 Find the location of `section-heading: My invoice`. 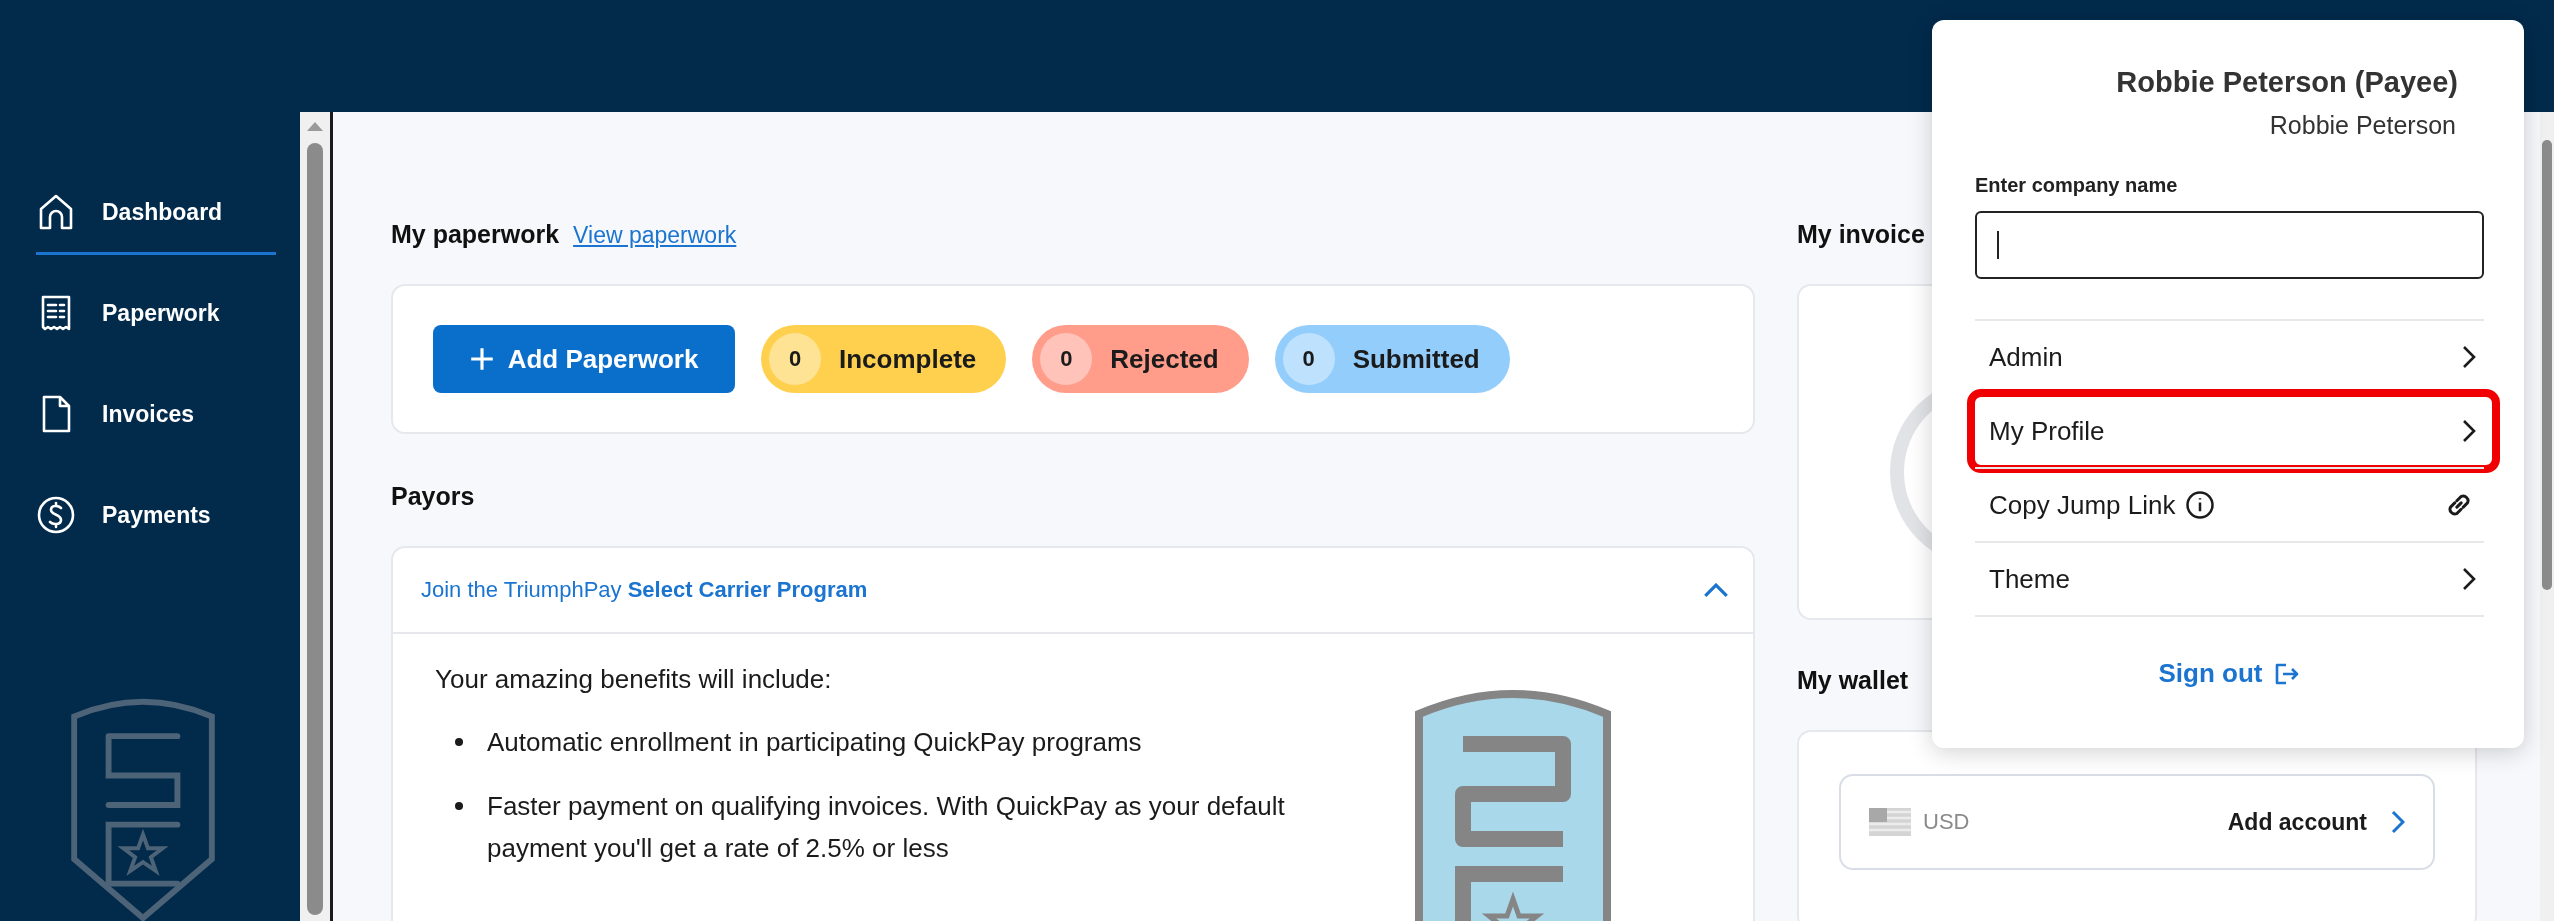

section-heading: My invoice is located at coordinates (1861, 234).